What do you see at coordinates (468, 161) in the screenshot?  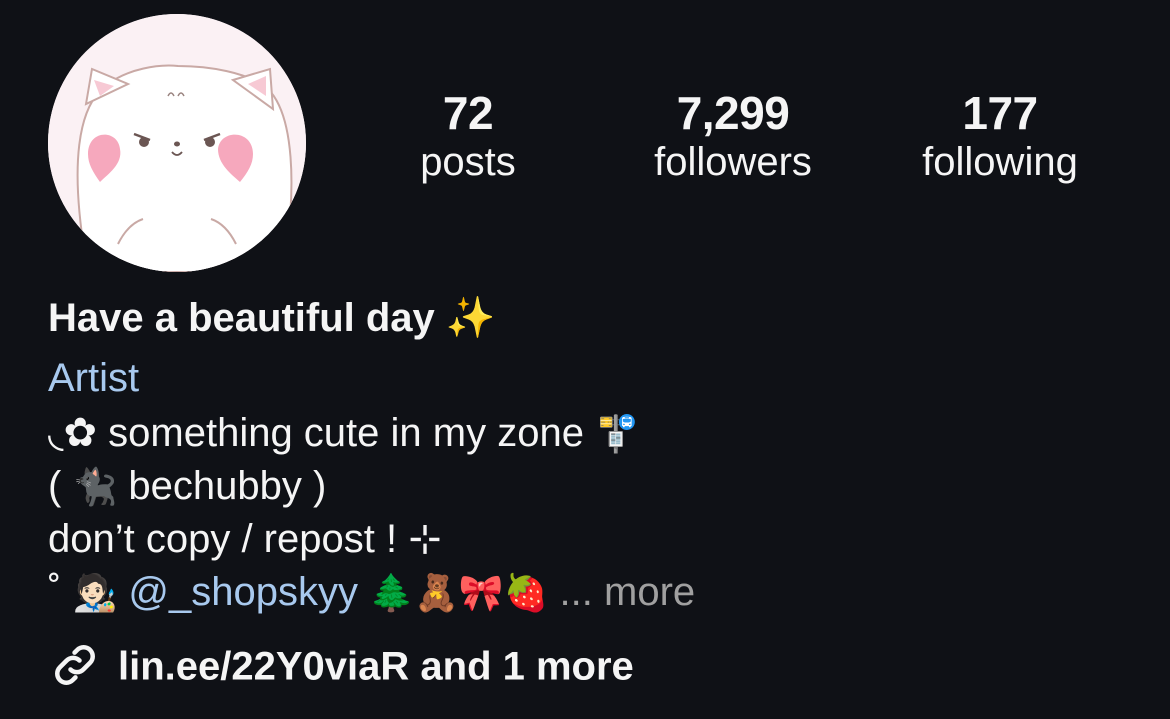 I see `posts-label: posts` at bounding box center [468, 161].